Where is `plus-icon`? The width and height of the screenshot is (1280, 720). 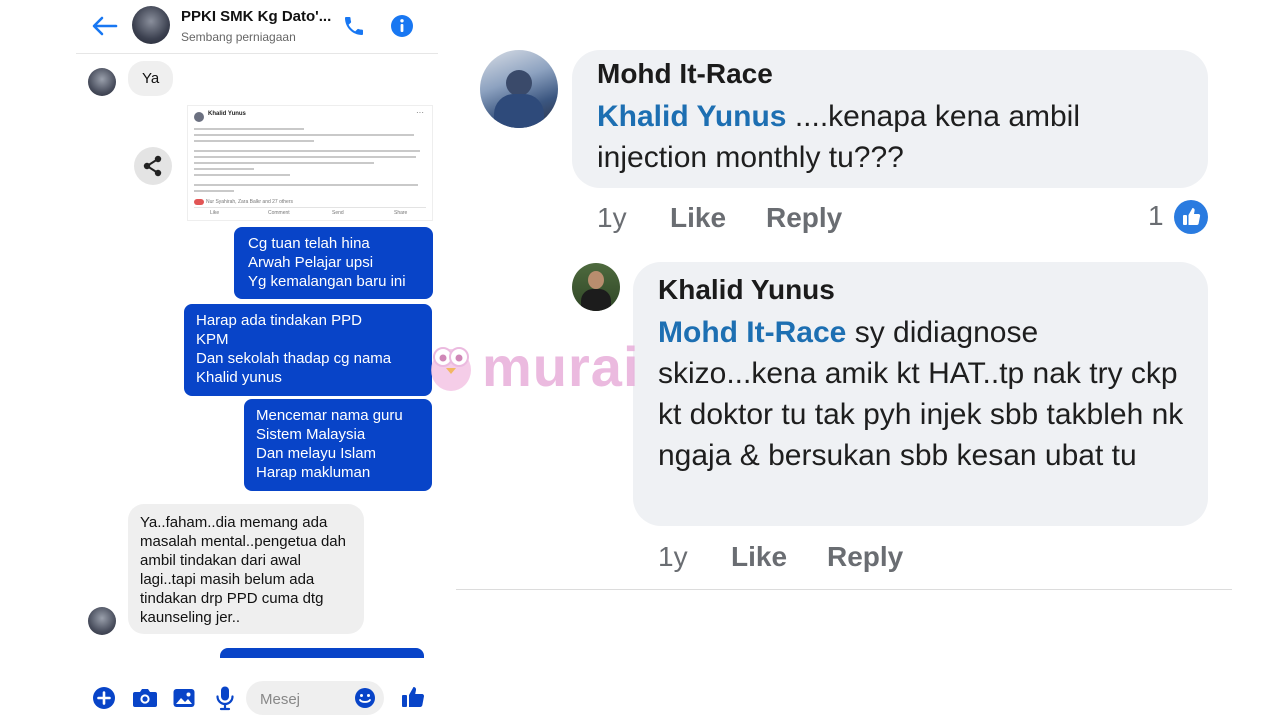
plus-icon is located at coordinates (104, 698).